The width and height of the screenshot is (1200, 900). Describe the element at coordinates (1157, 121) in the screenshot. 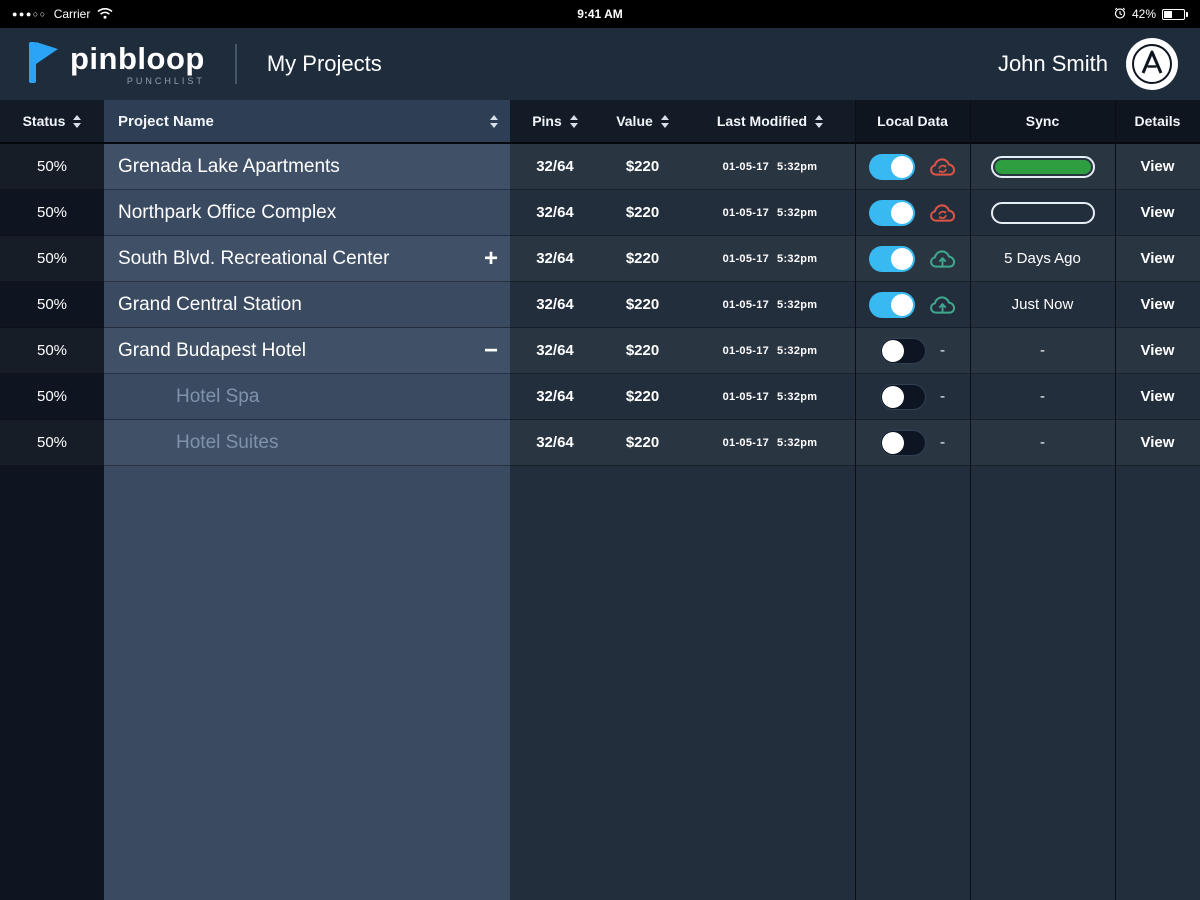

I see `column-header-details: Details` at that location.